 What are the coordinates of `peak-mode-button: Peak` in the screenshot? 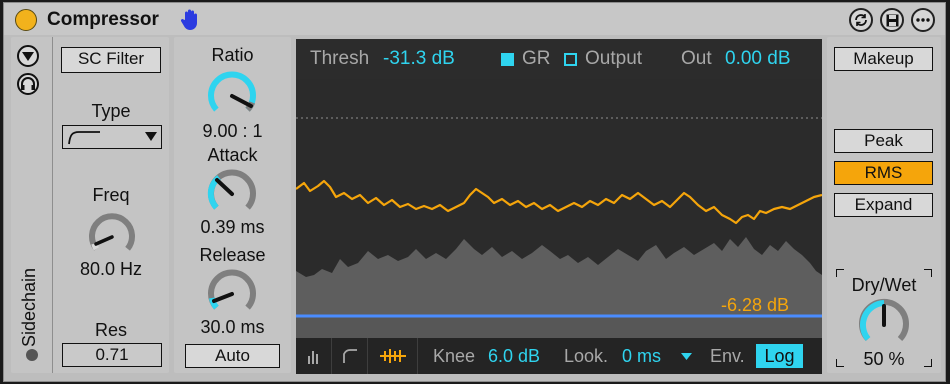 It's located at (883, 141).